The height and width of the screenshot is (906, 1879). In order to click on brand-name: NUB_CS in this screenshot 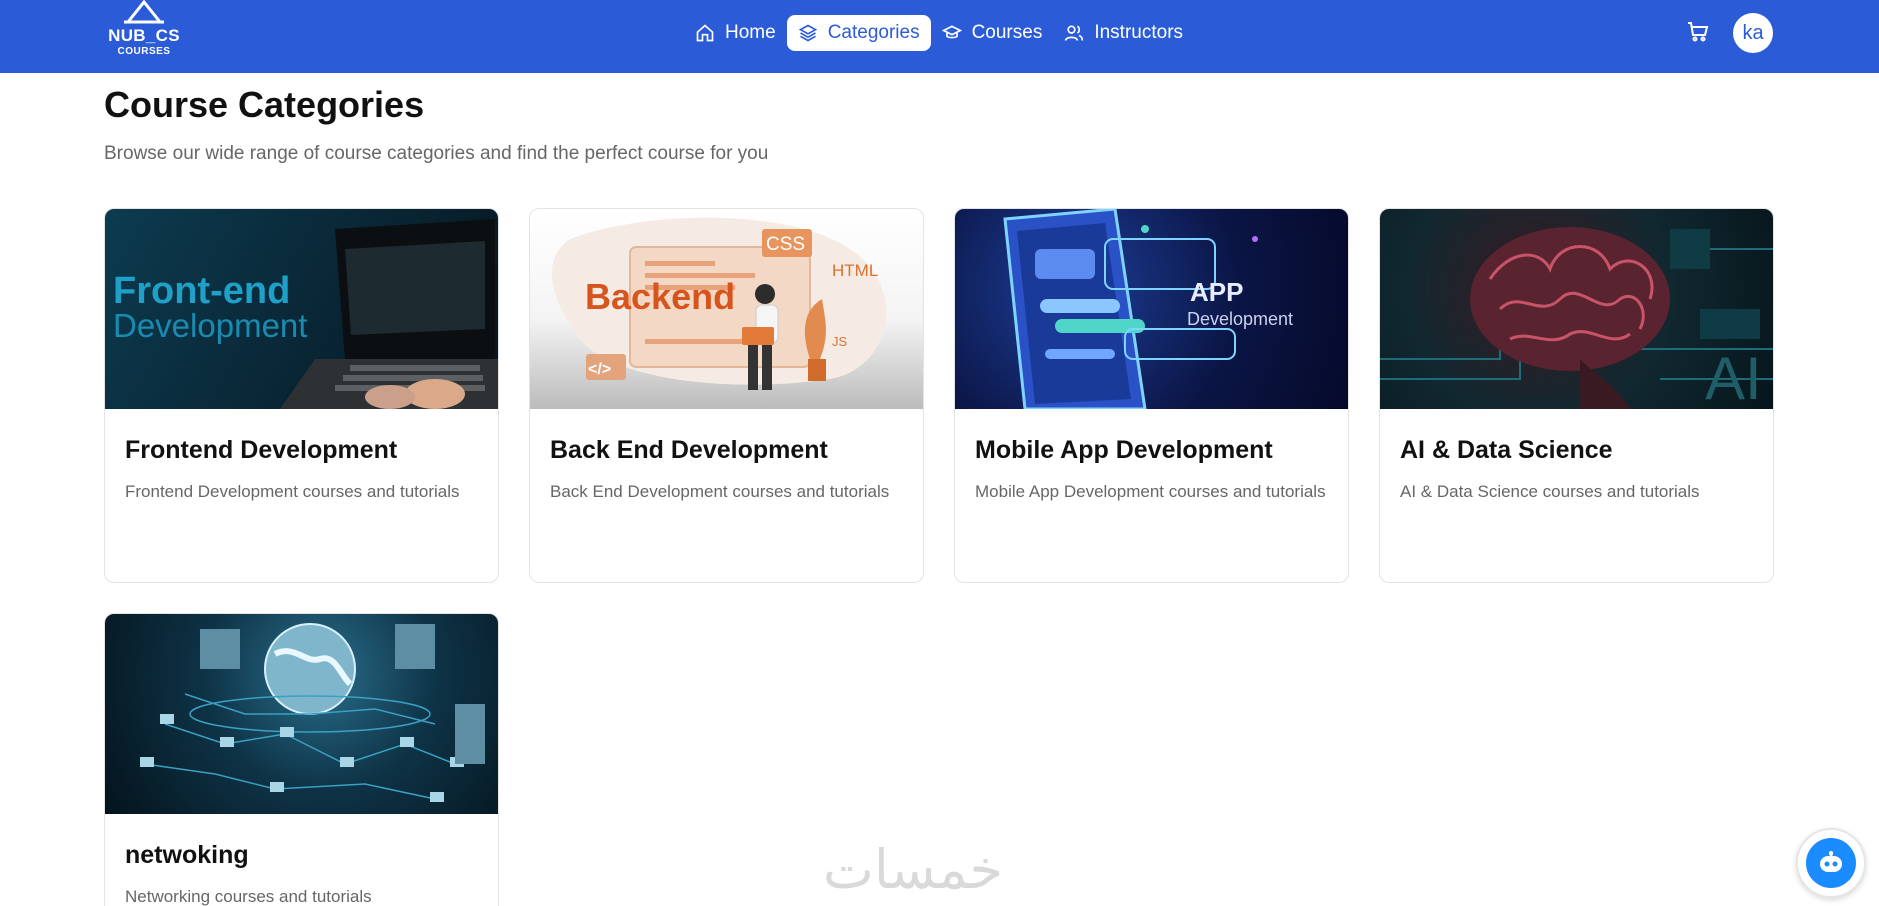, I will do `click(144, 35)`.